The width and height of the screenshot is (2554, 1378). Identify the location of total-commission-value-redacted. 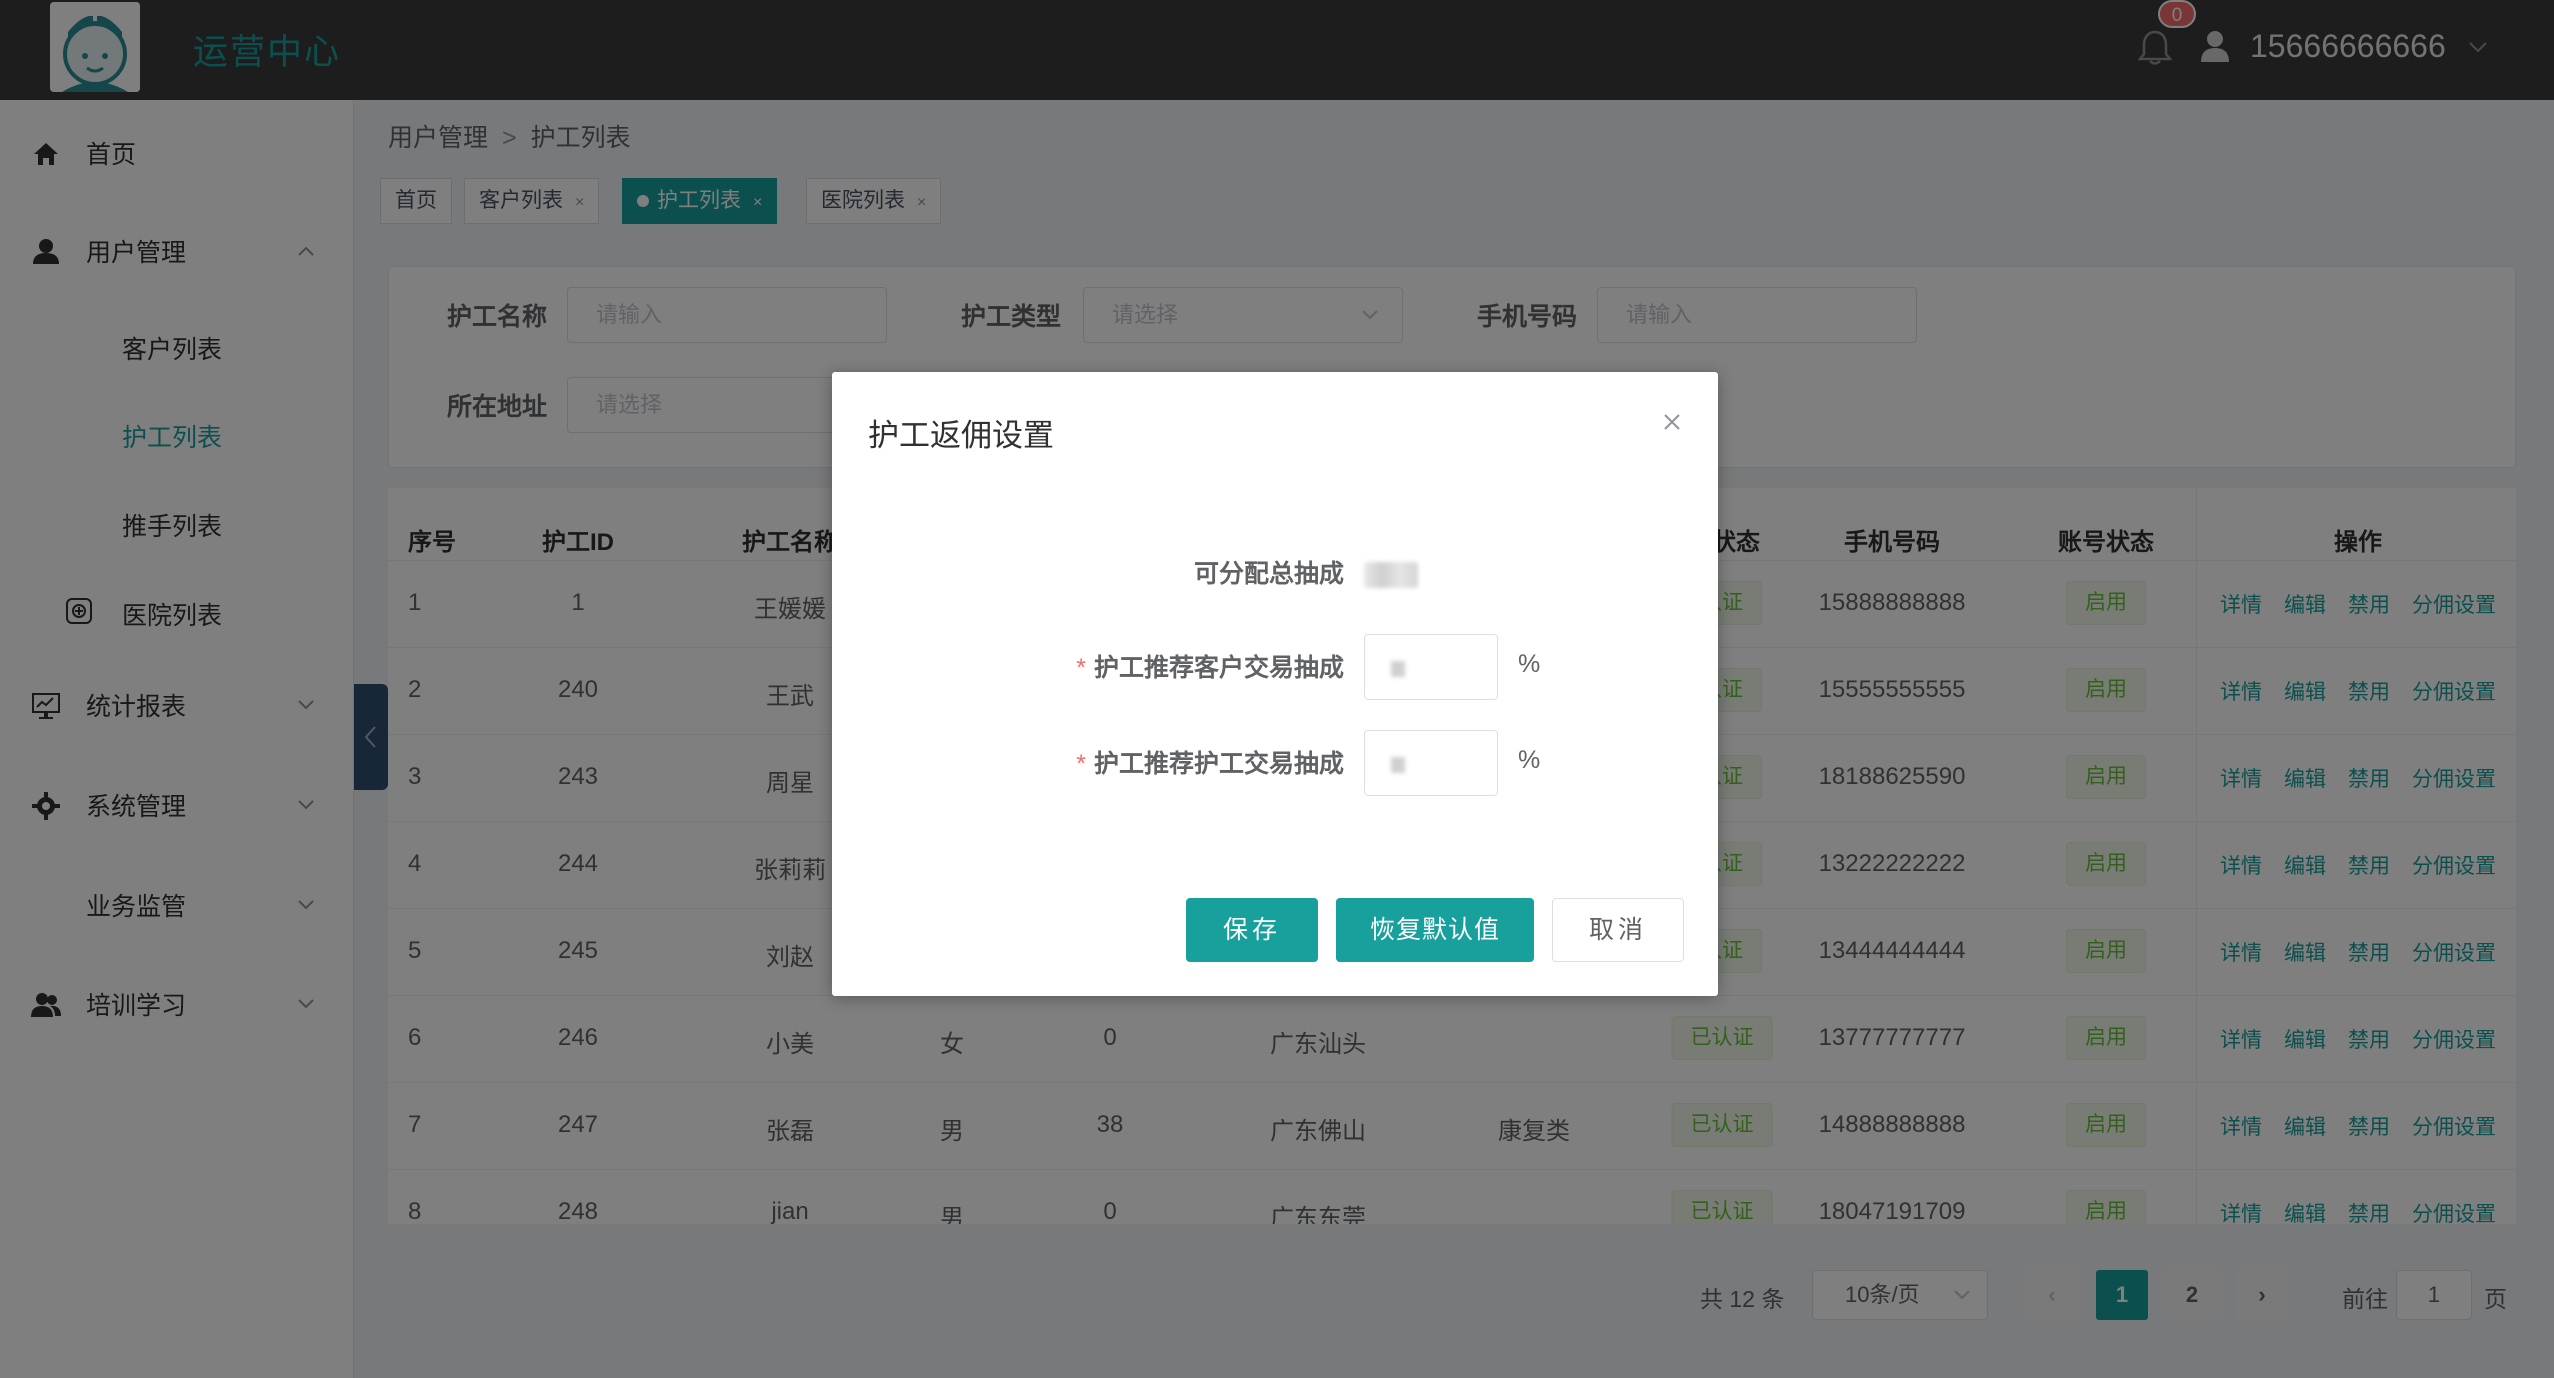
(1391, 575).